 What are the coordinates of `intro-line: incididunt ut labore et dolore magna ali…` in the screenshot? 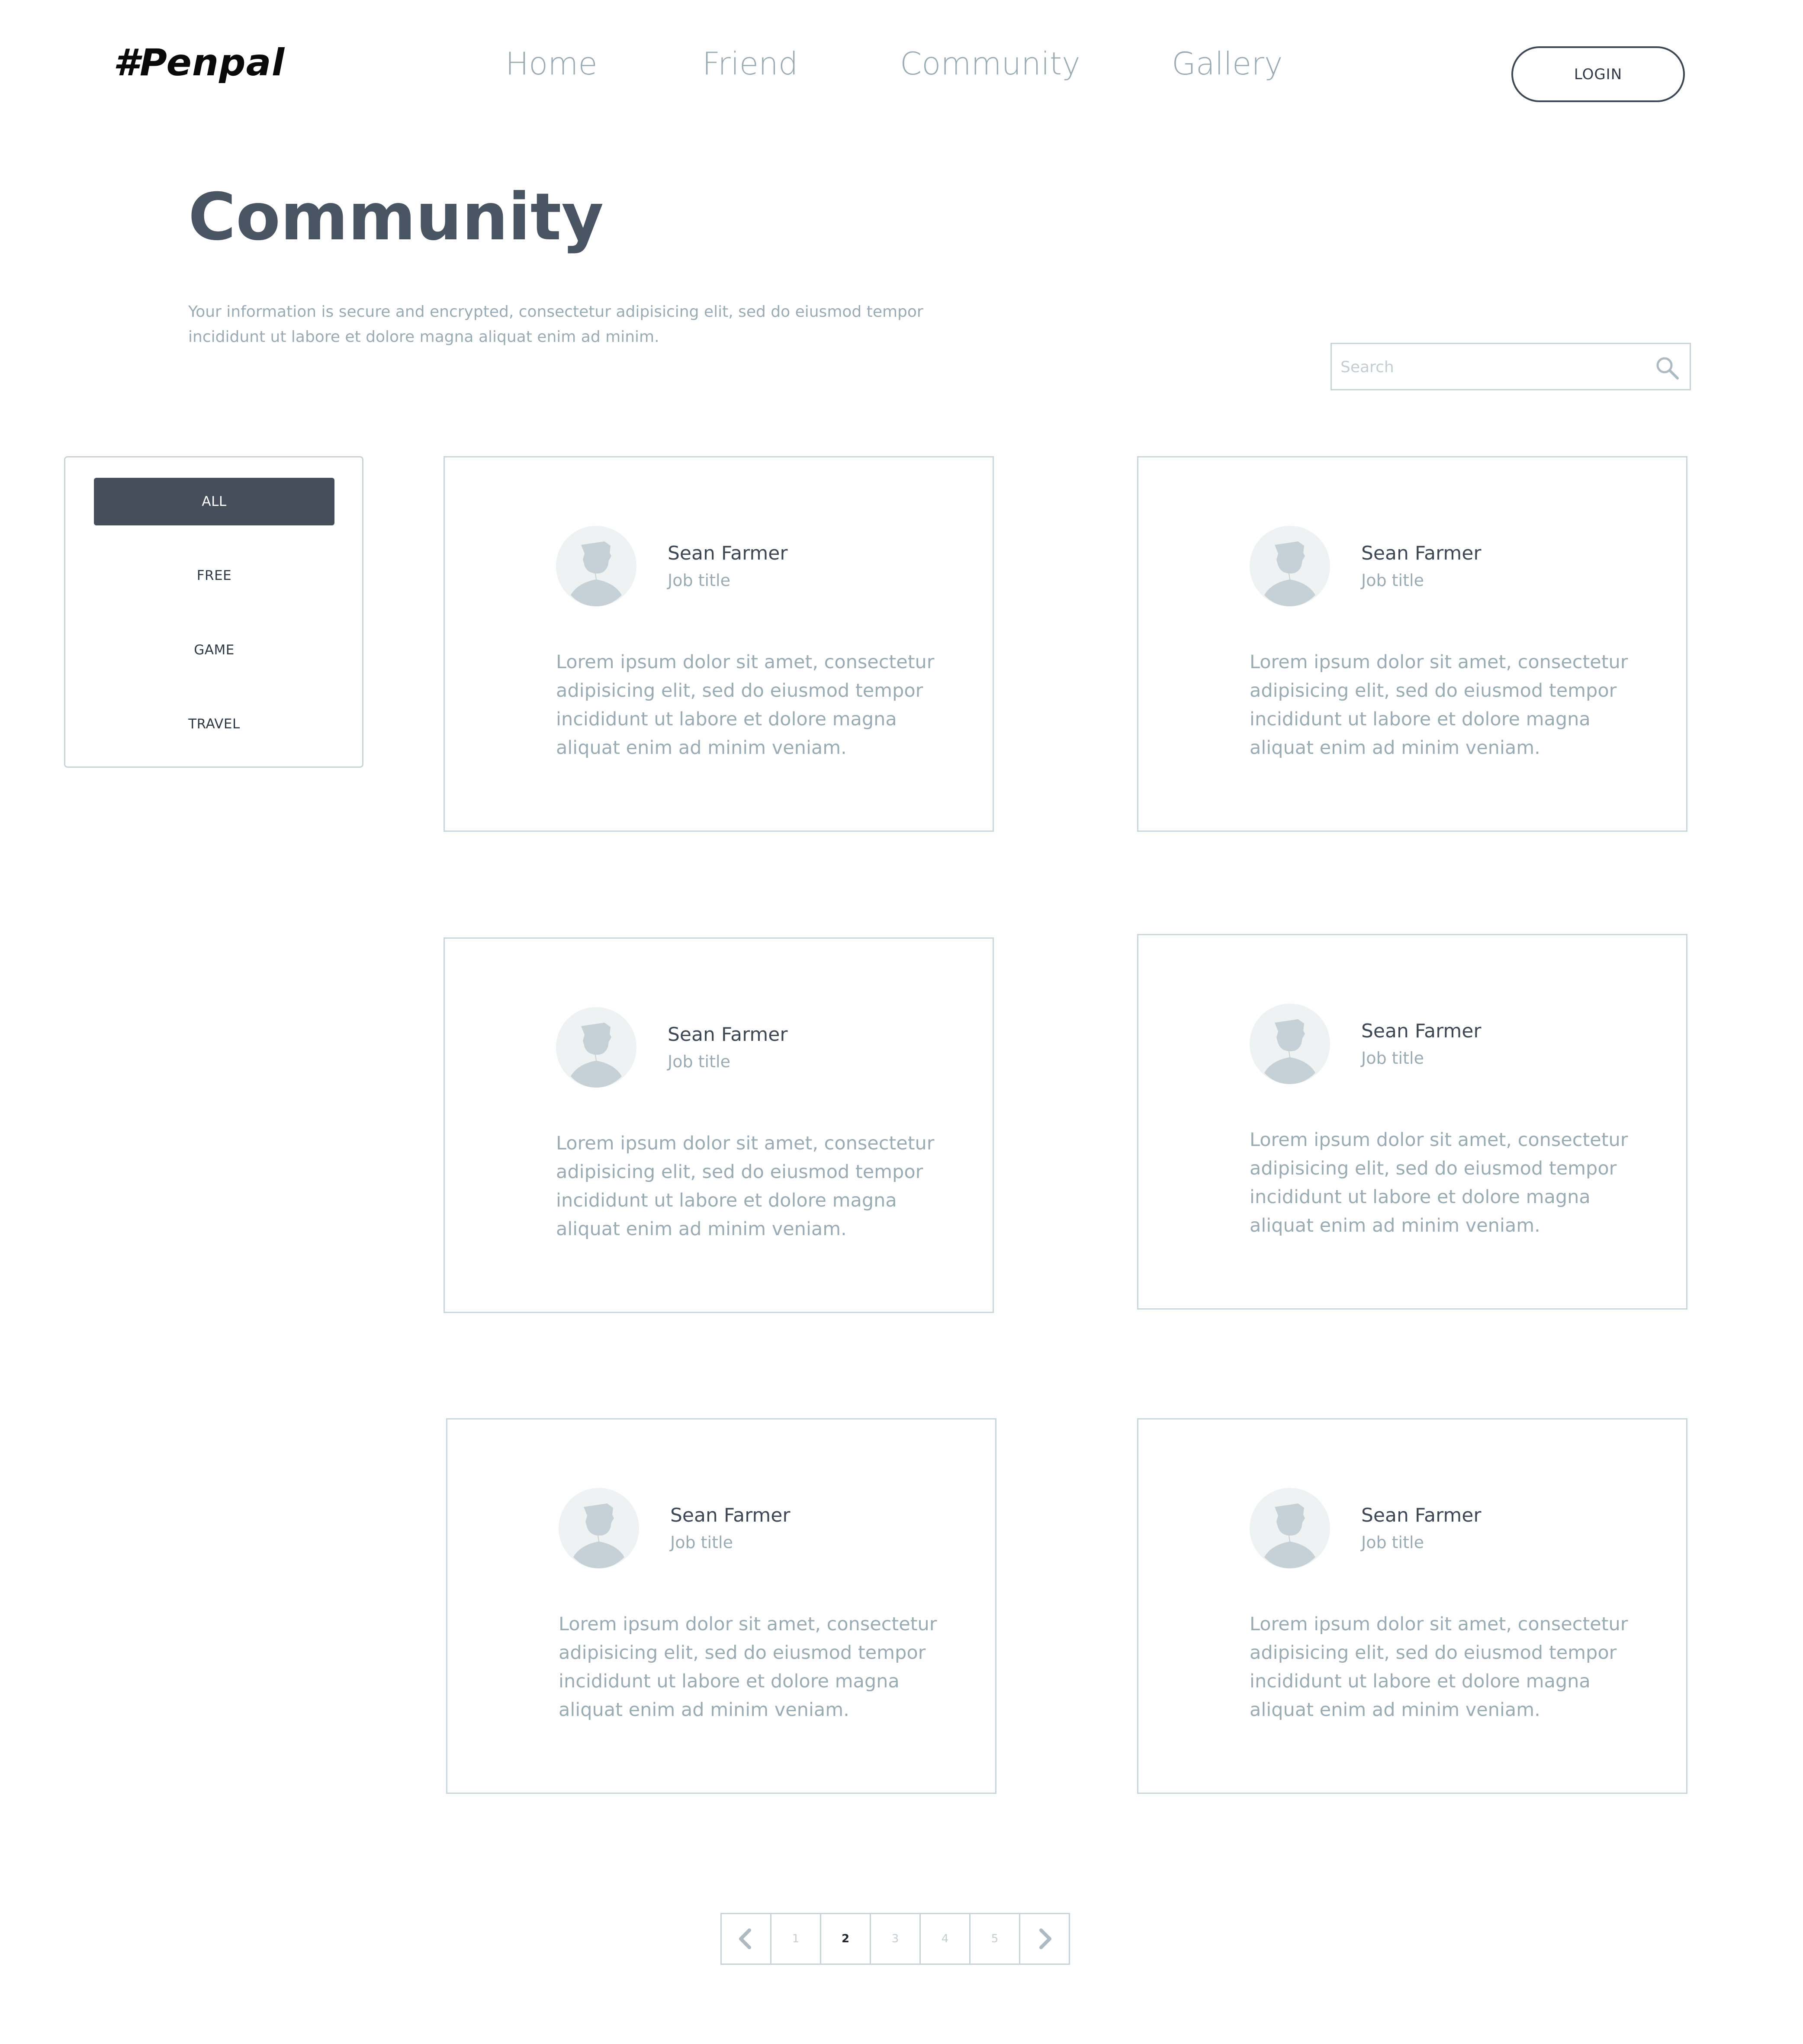 It's located at (424, 337).